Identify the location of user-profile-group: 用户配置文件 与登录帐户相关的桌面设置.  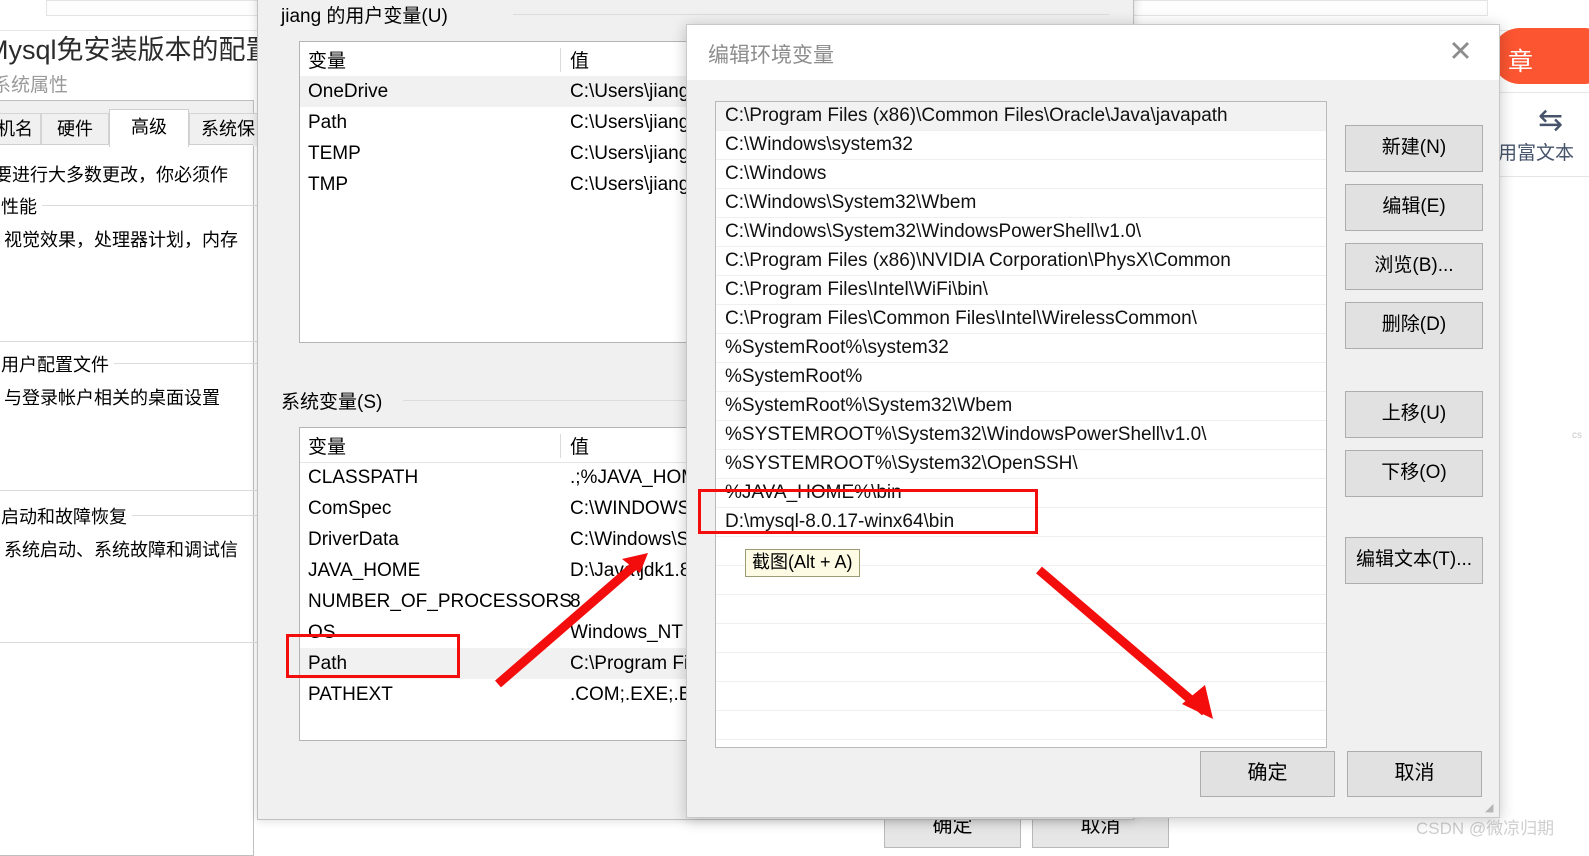
(137, 421).